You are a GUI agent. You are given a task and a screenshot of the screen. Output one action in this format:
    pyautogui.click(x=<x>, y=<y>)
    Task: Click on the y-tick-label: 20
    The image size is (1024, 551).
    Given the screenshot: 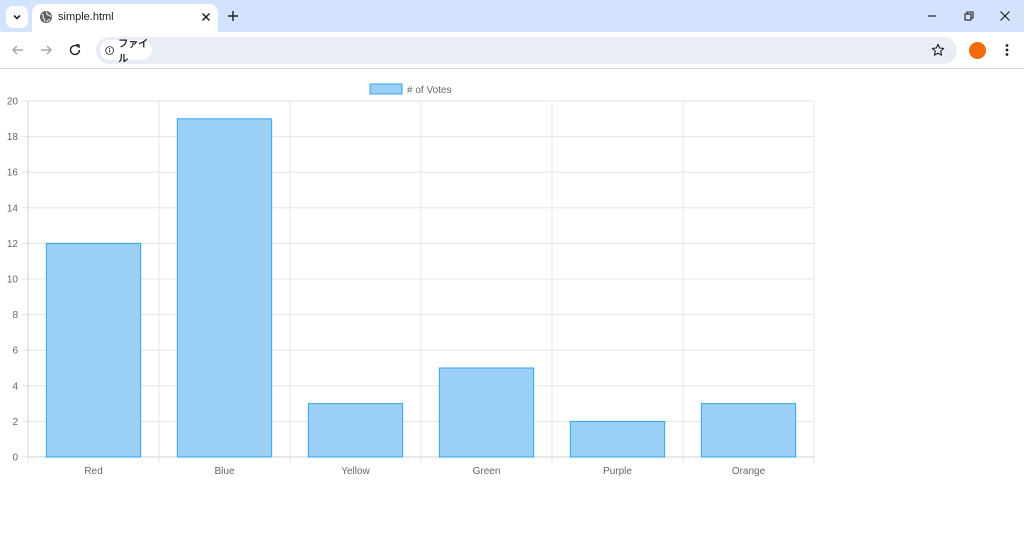 What is the action you would take?
    pyautogui.click(x=13, y=102)
    